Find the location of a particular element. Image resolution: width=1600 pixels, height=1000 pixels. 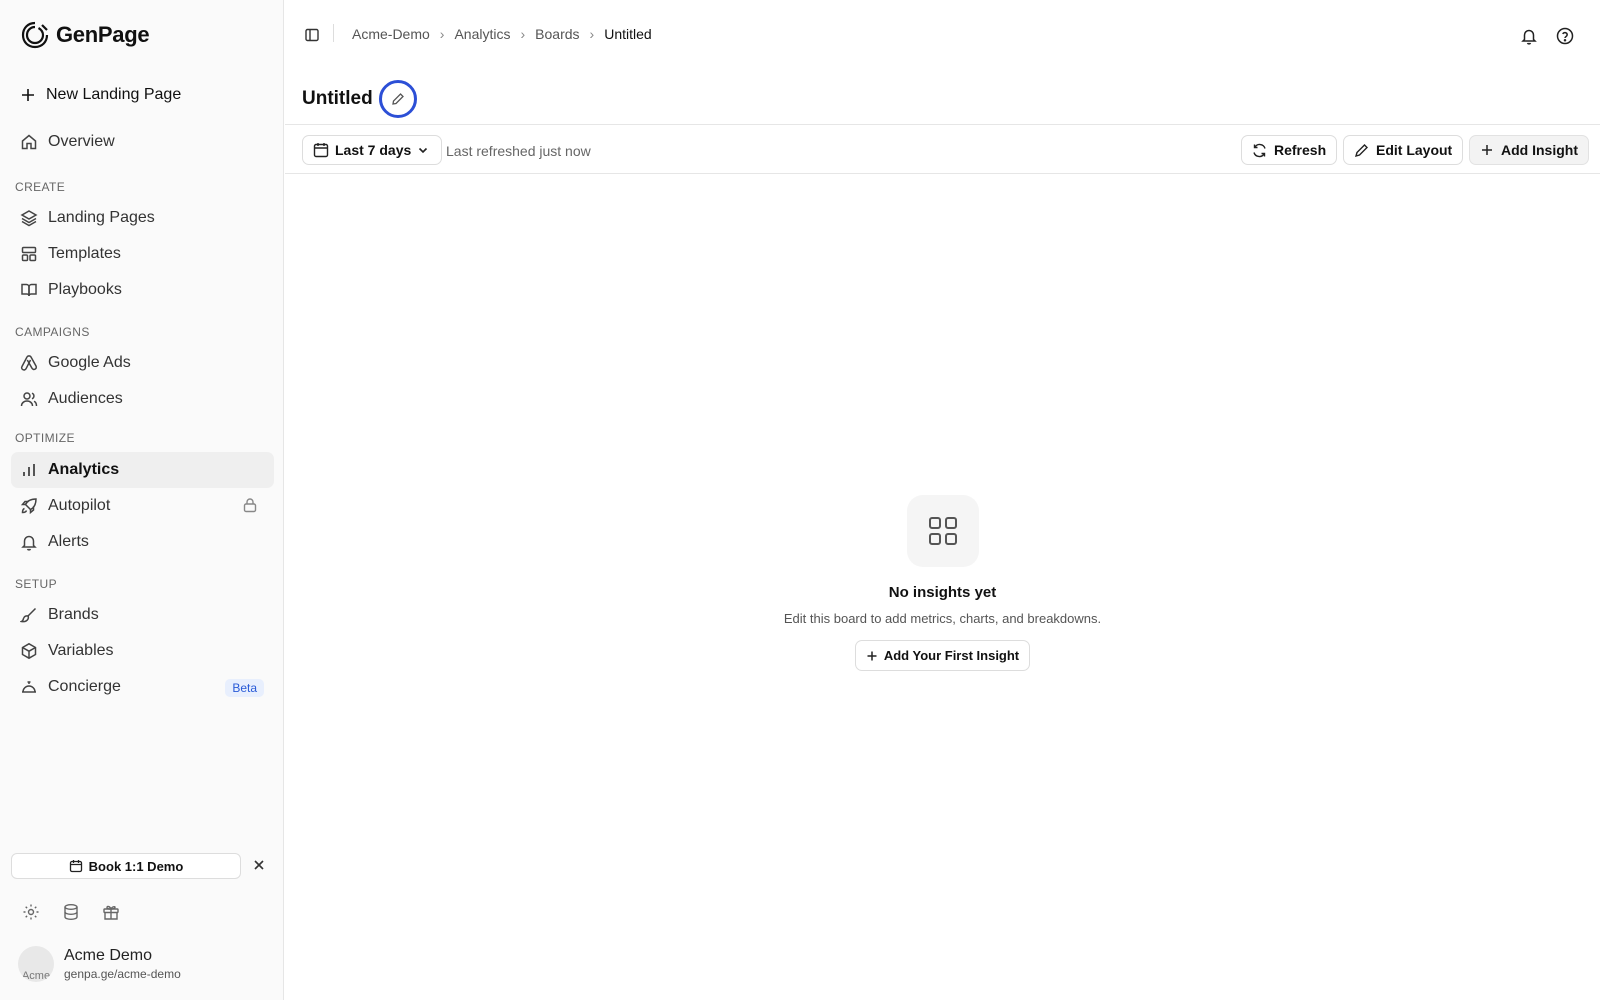

brush-icon is located at coordinates (28, 615).